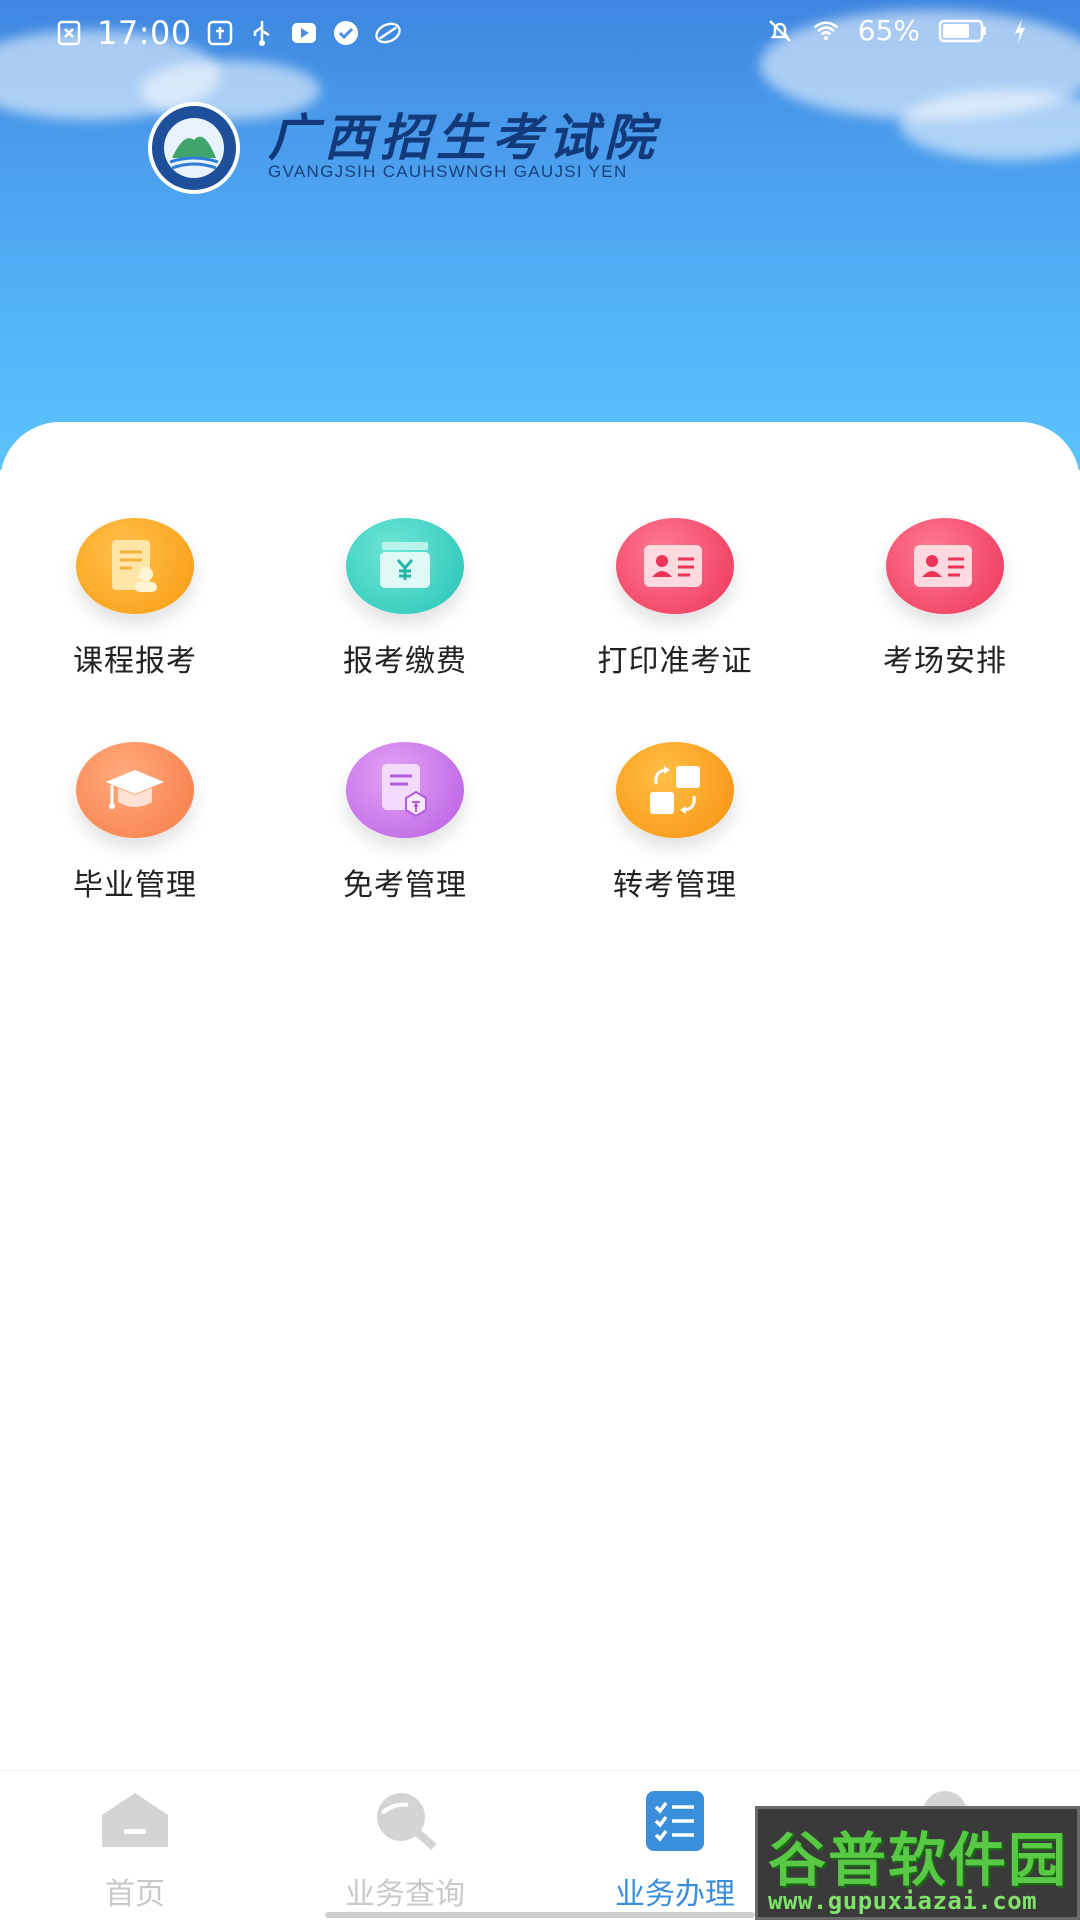 The width and height of the screenshot is (1080, 1920). Describe the element at coordinates (304, 33) in the screenshot. I see `play-icon` at that location.